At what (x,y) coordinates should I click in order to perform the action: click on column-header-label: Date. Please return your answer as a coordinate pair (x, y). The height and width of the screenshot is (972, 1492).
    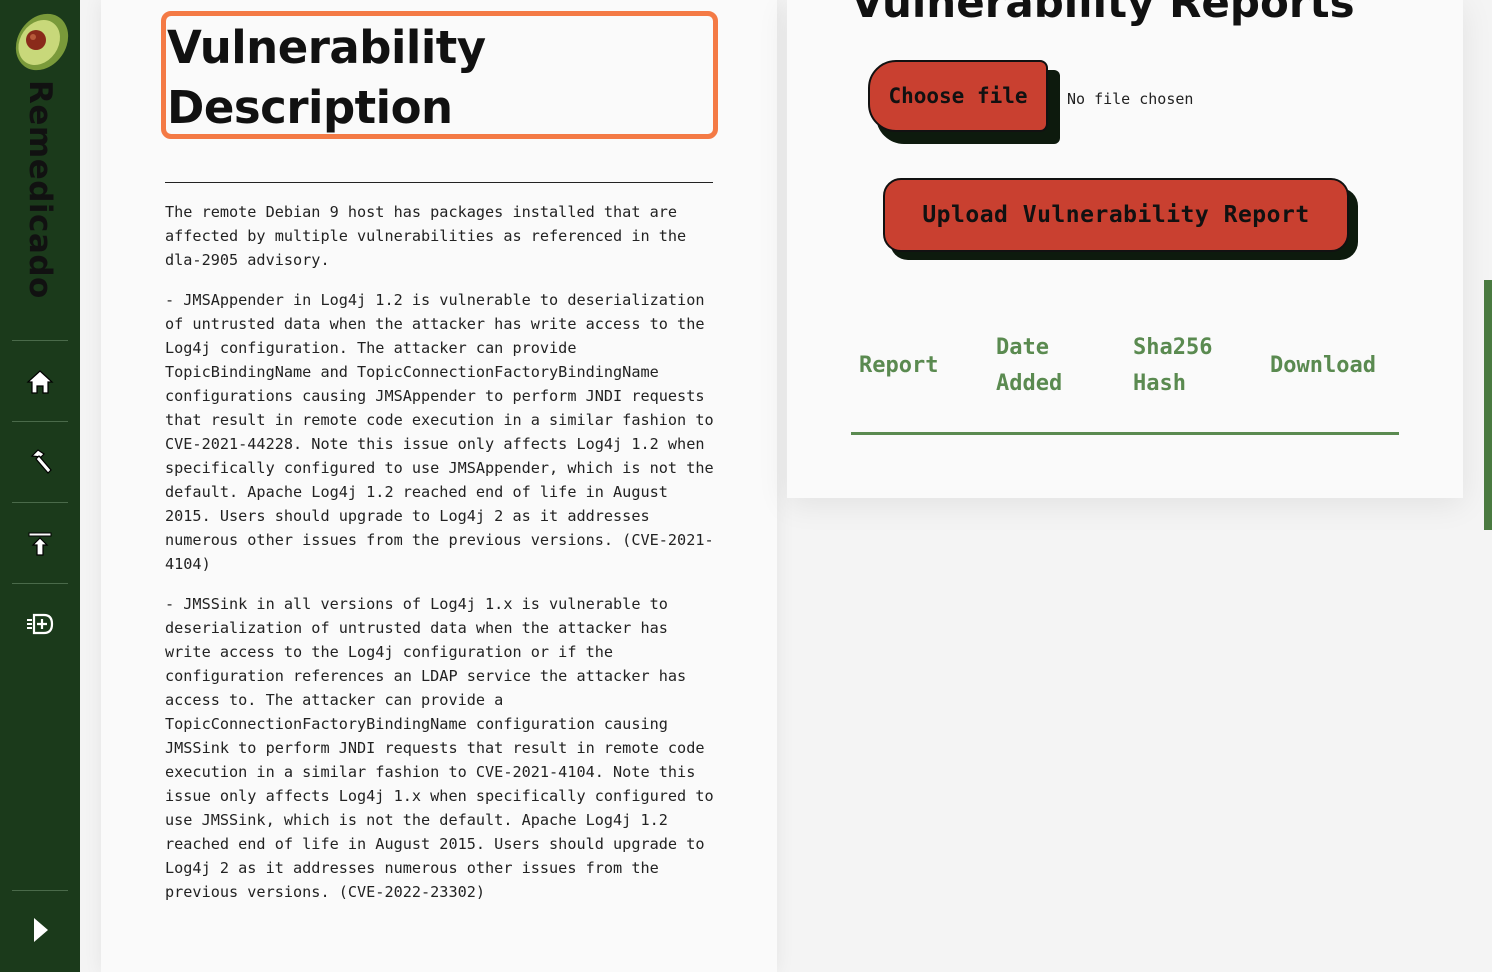
    Looking at the image, I should click on (1022, 347).